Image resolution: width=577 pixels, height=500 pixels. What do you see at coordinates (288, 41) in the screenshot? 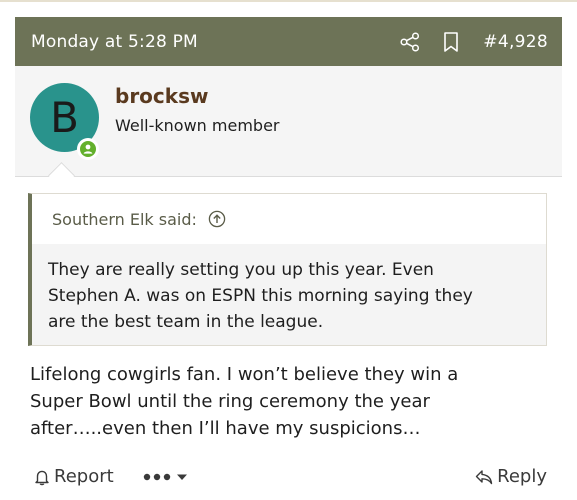
I see `post-header: Monday at 5:28 PM #4,928` at bounding box center [288, 41].